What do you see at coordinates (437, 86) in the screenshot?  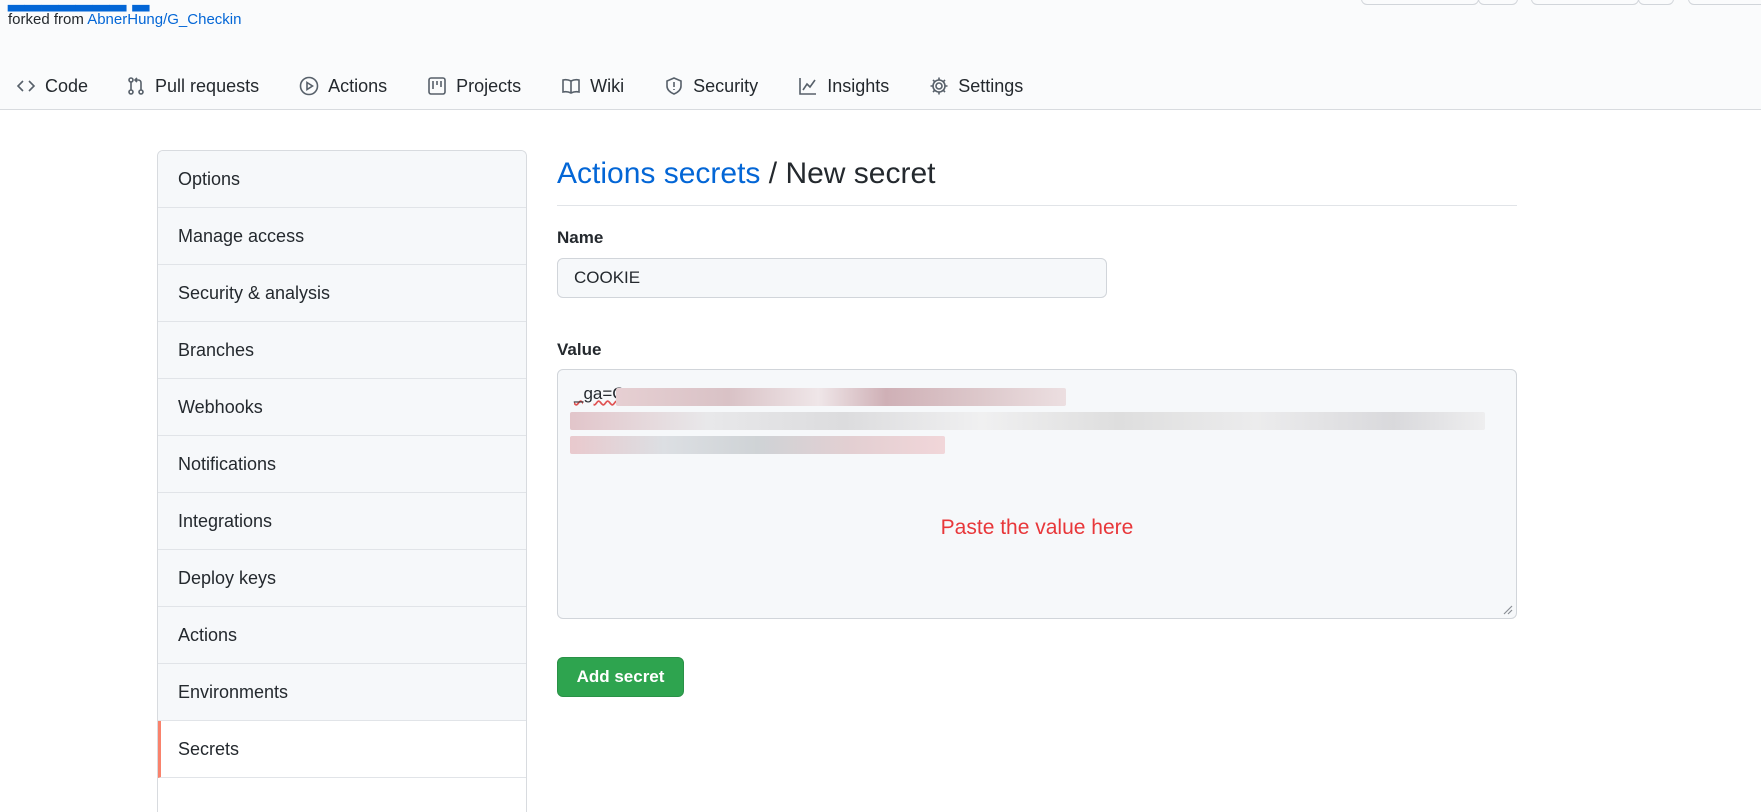 I see `project-icon` at bounding box center [437, 86].